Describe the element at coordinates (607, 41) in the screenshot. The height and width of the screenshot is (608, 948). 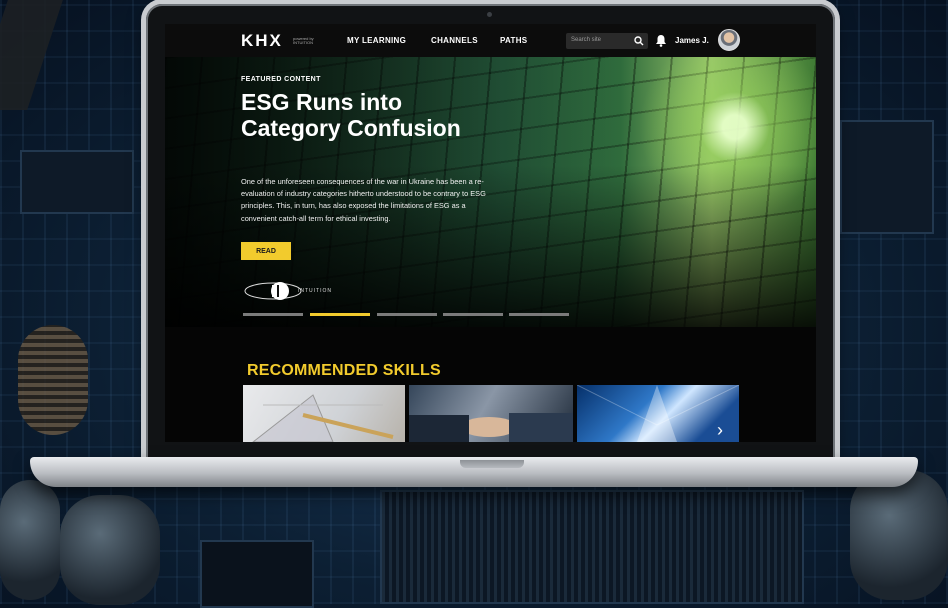
I see `search-input: Search site` at that location.